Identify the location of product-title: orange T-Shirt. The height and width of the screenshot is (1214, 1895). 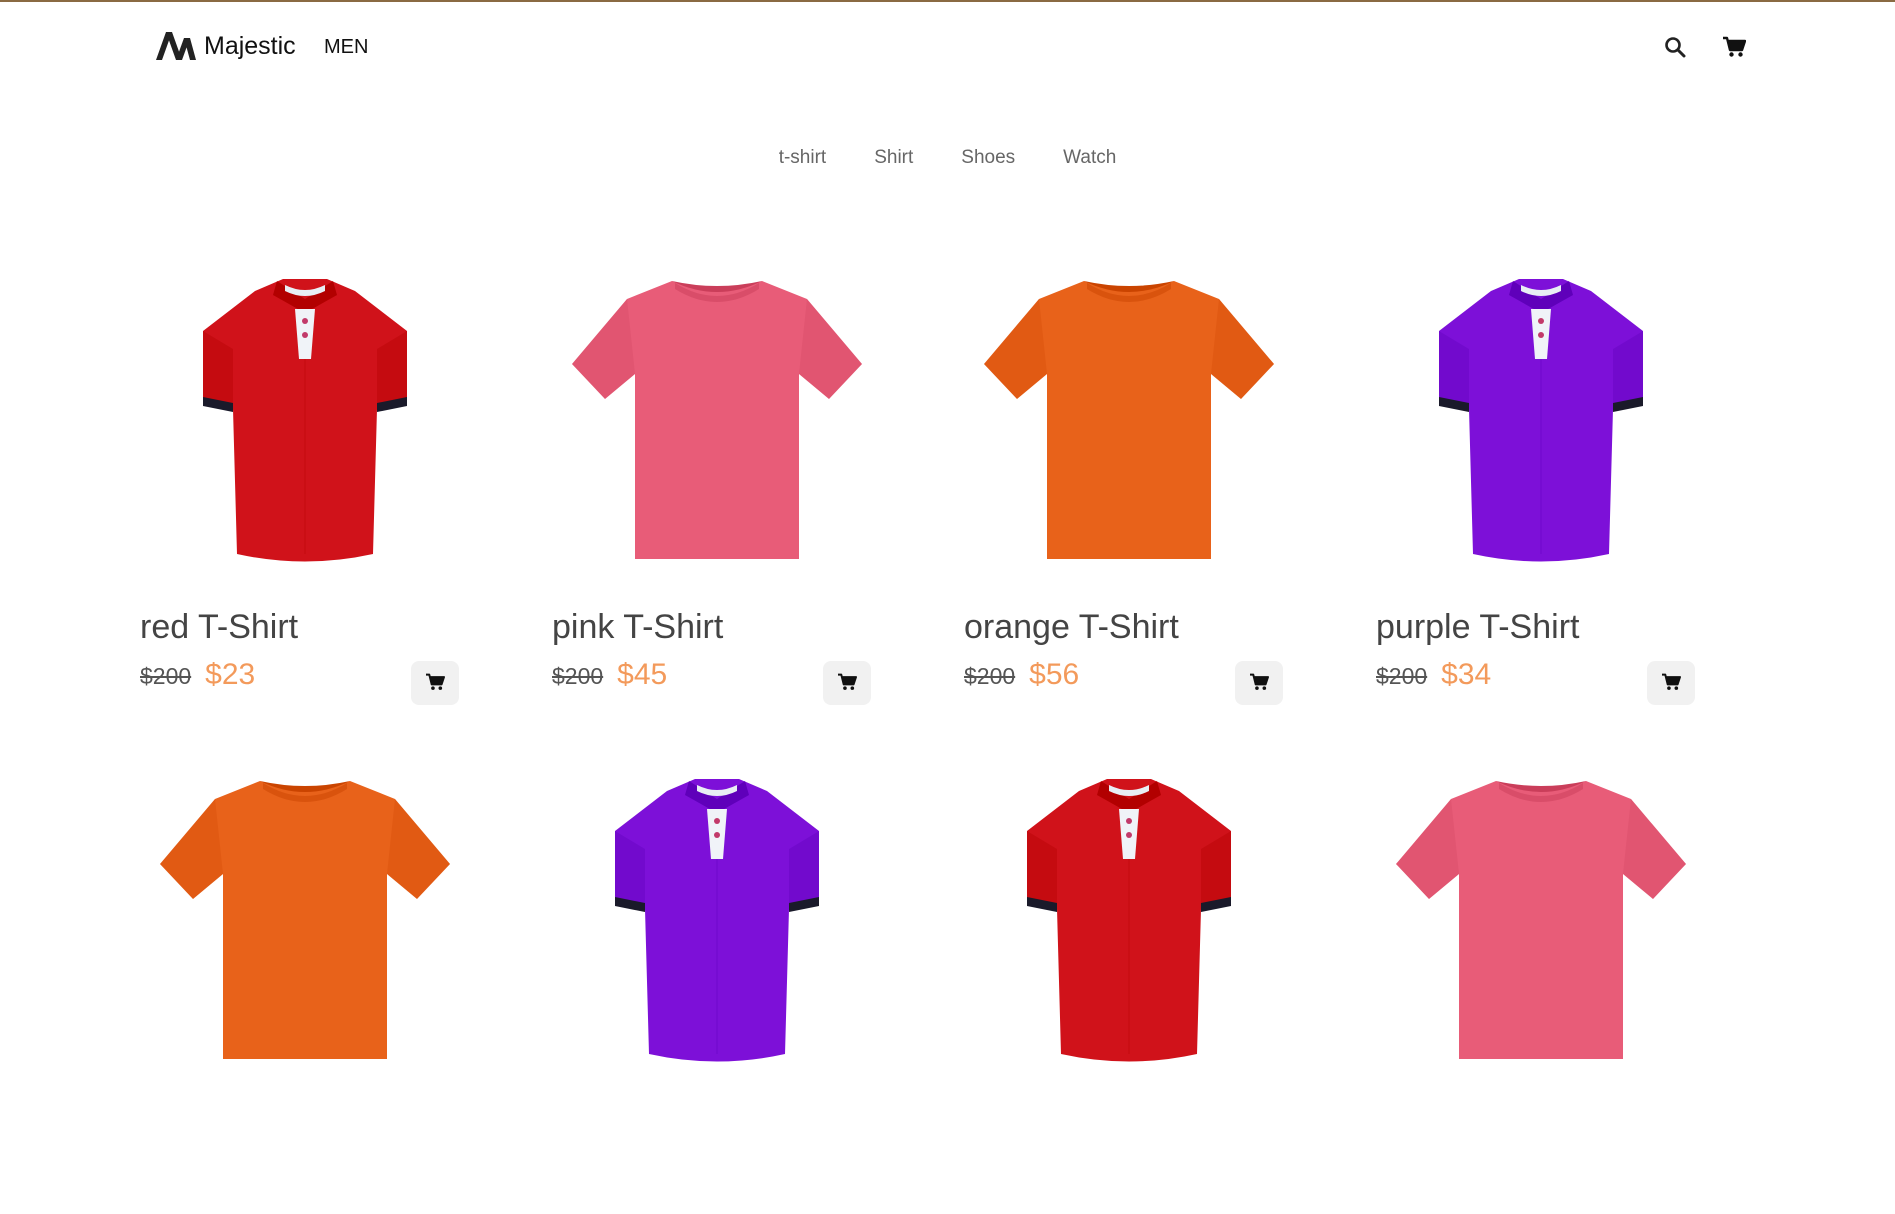
(1071, 627).